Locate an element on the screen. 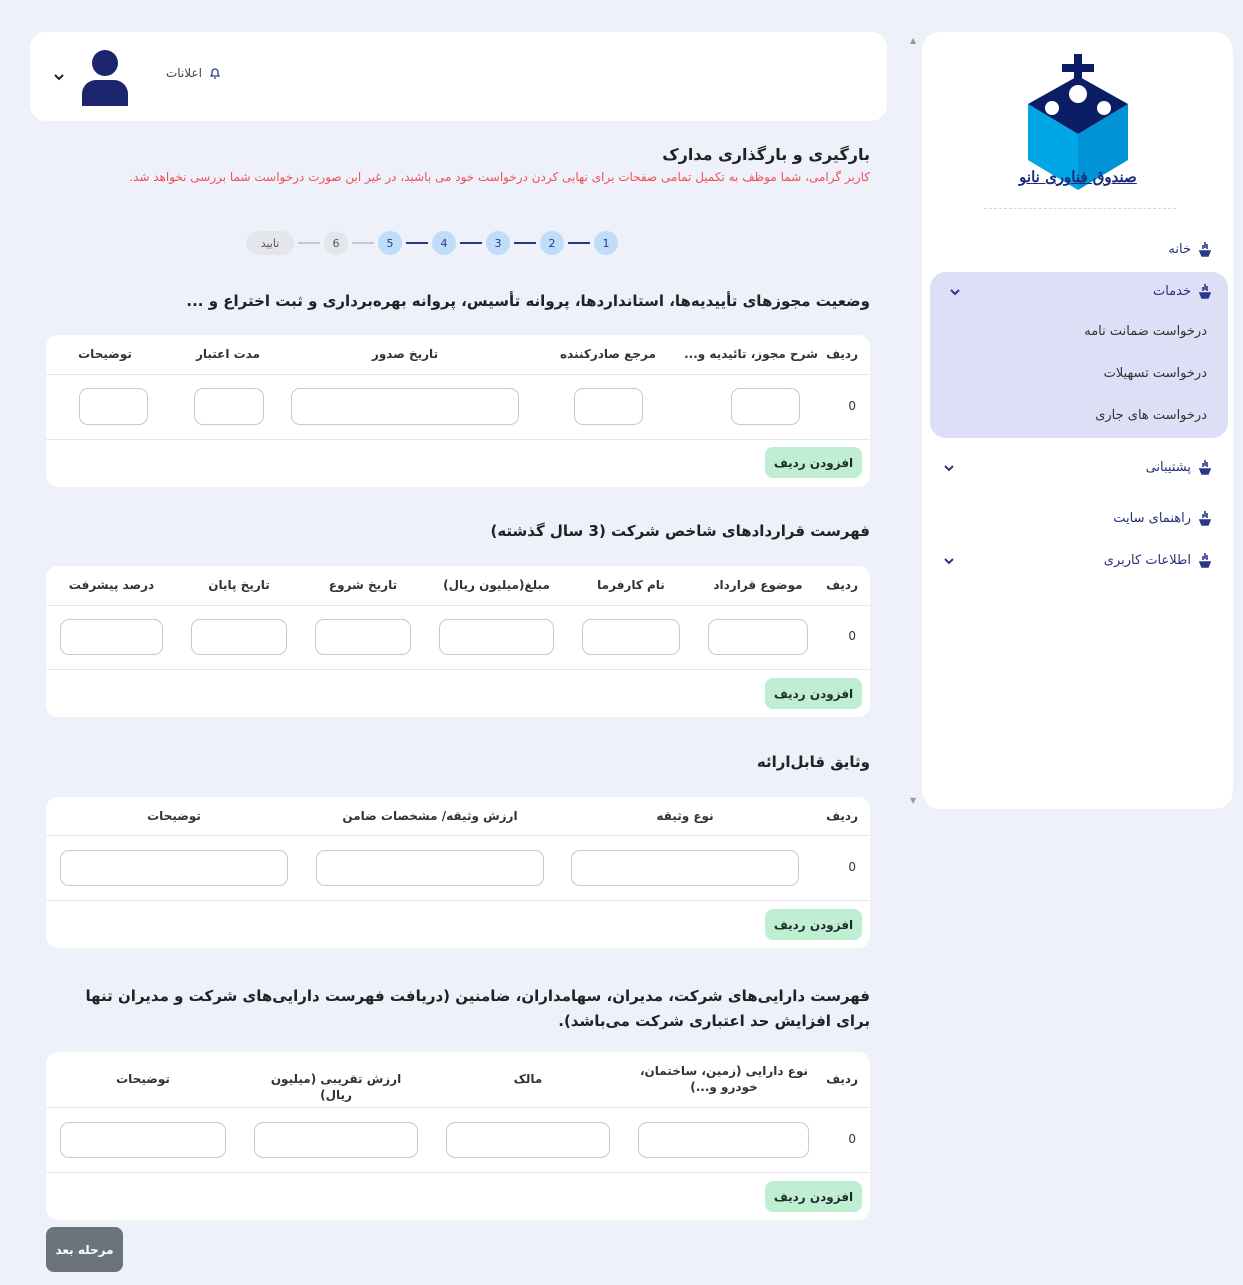 The height and width of the screenshot is (1285, 1243). step-1: 1 is located at coordinates (606, 243).